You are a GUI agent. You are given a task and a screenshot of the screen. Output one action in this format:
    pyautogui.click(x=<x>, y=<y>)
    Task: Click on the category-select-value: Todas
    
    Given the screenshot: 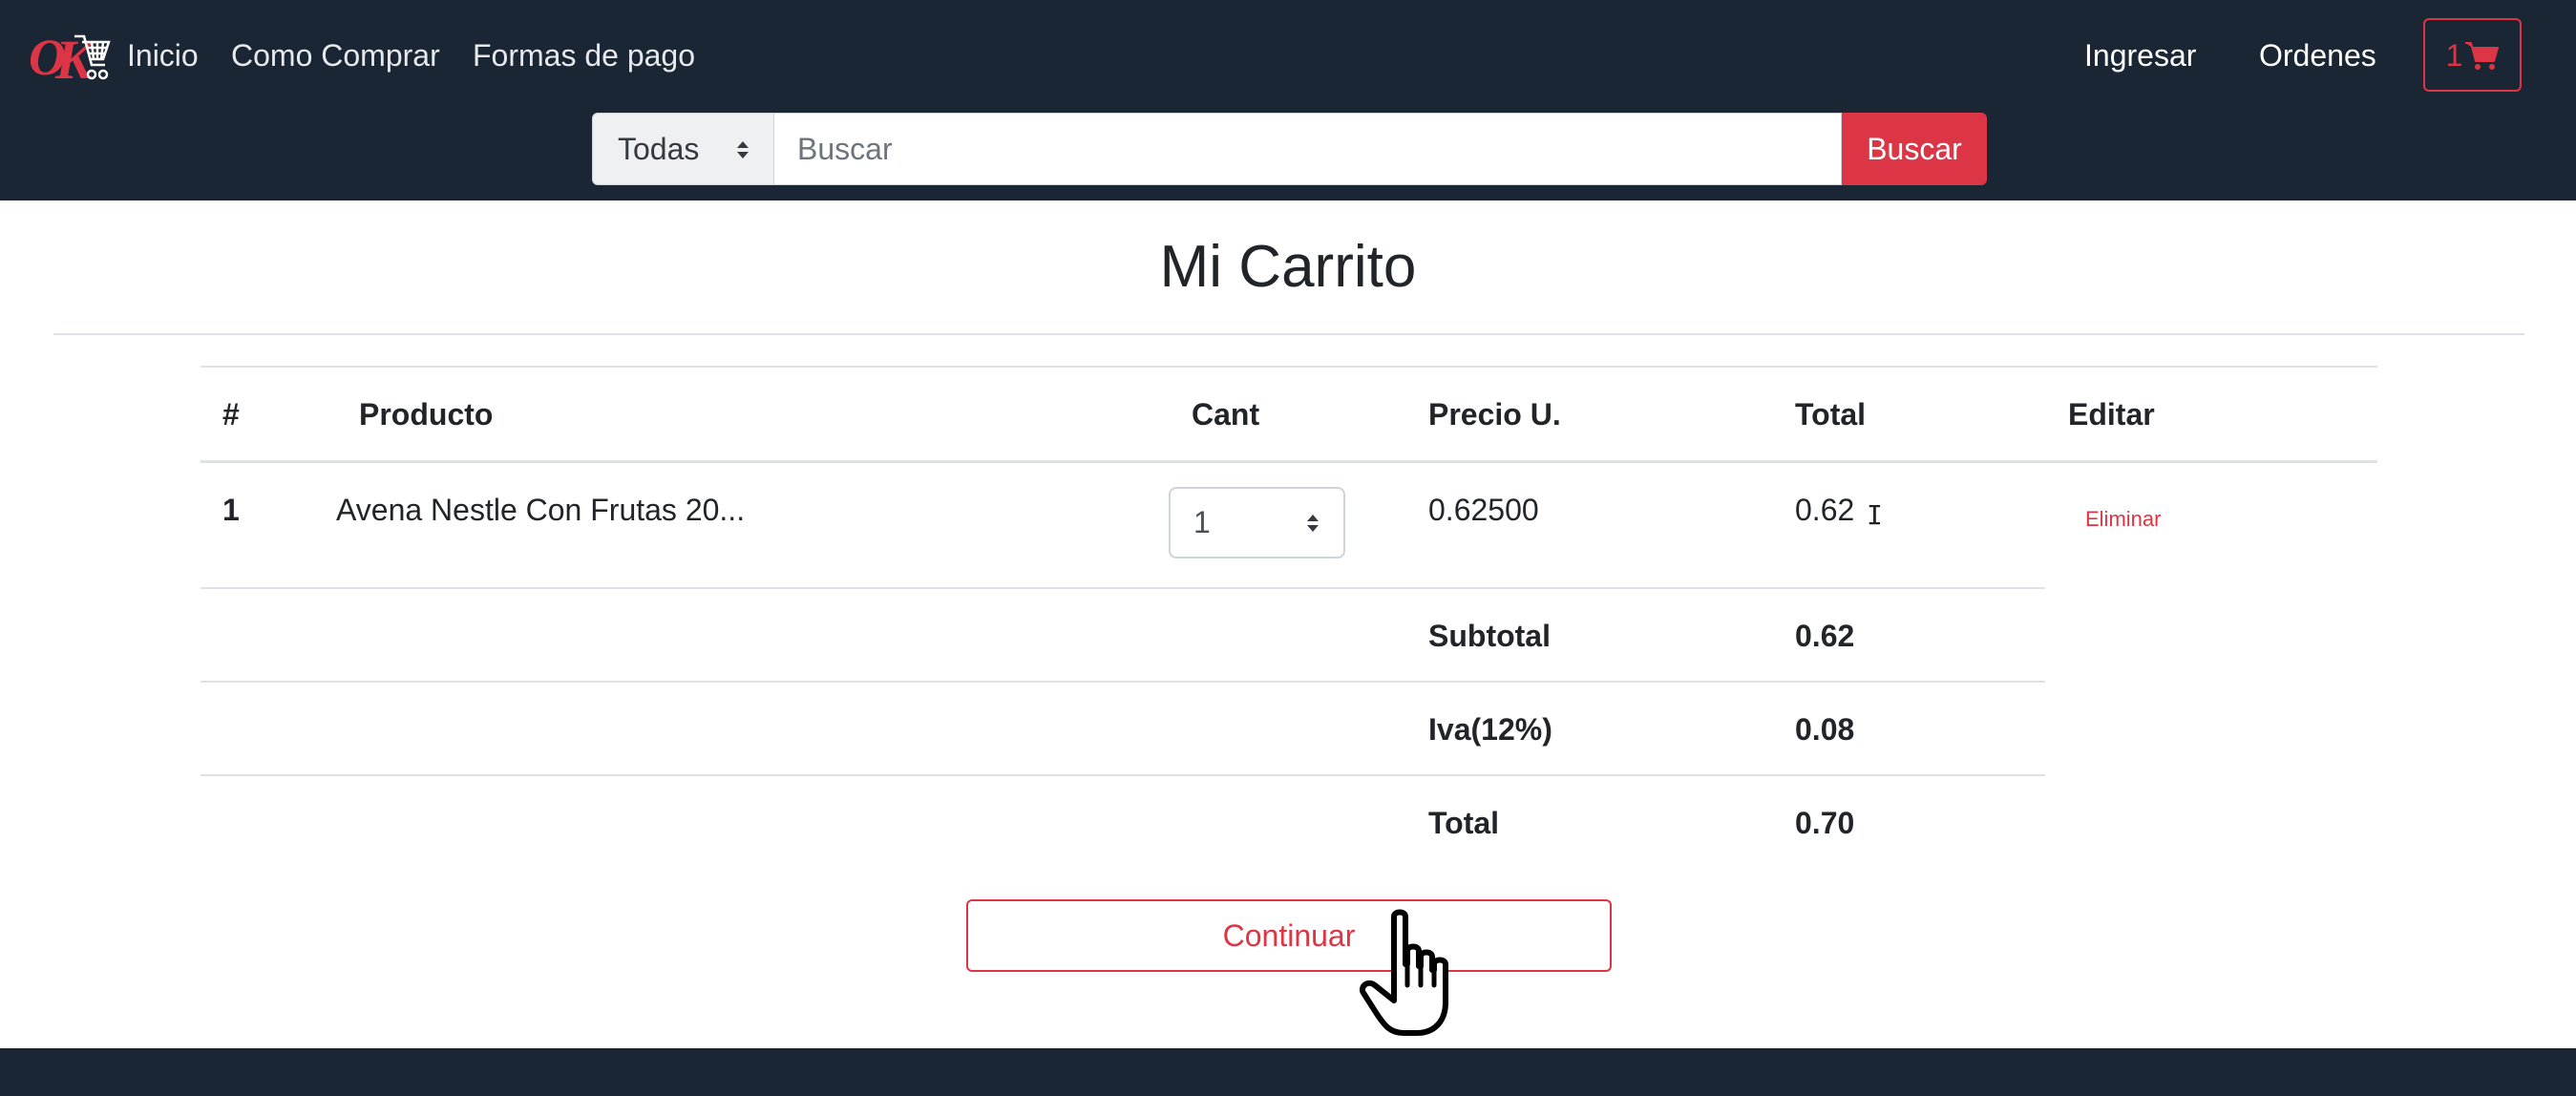 What is the action you would take?
    pyautogui.click(x=659, y=149)
    